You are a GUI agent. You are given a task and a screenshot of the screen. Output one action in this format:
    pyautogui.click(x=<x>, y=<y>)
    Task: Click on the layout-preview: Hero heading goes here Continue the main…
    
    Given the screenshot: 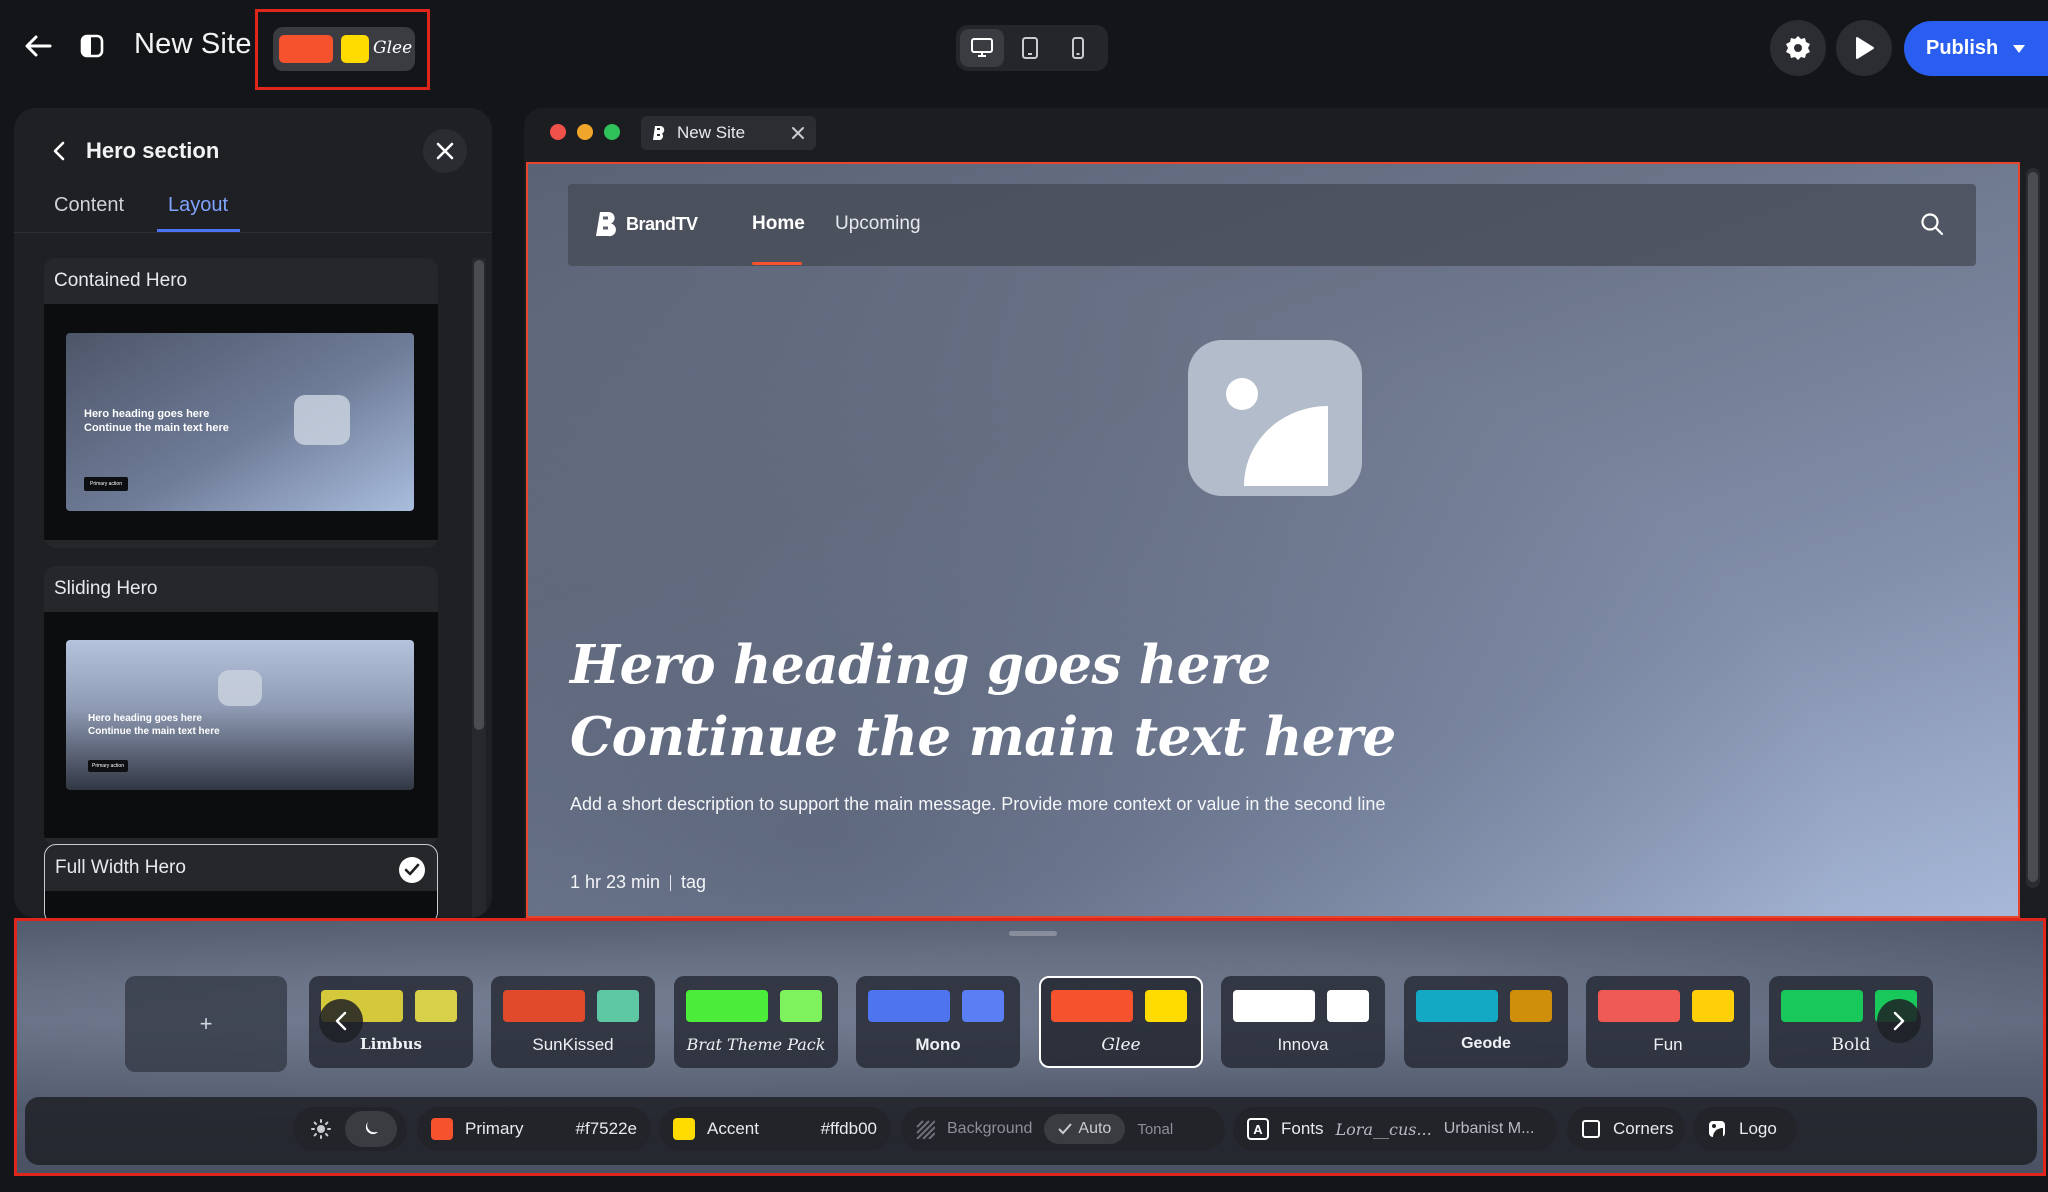 What is the action you would take?
    pyautogui.click(x=241, y=422)
    